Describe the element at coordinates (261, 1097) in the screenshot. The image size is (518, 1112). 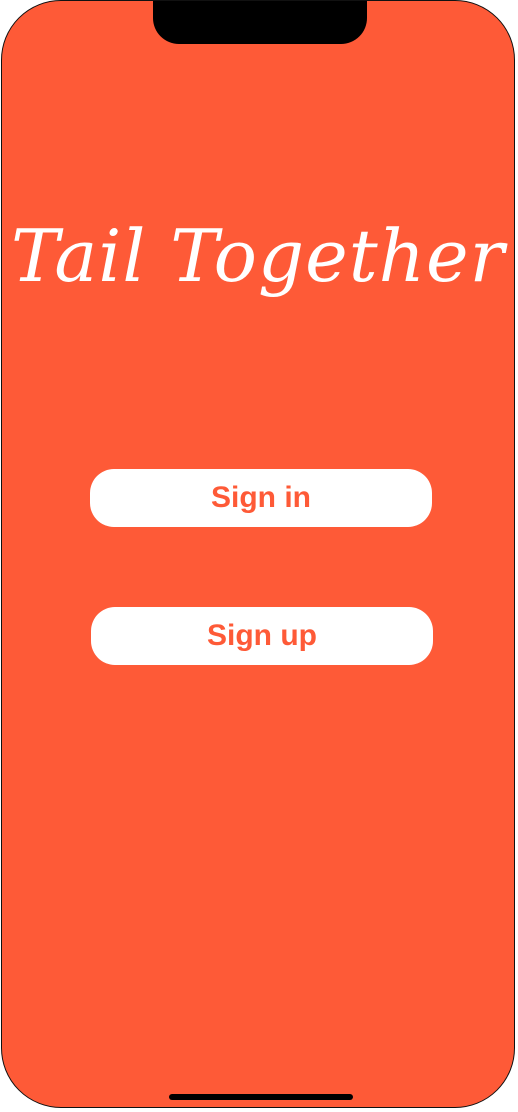
I see `home-indicator` at that location.